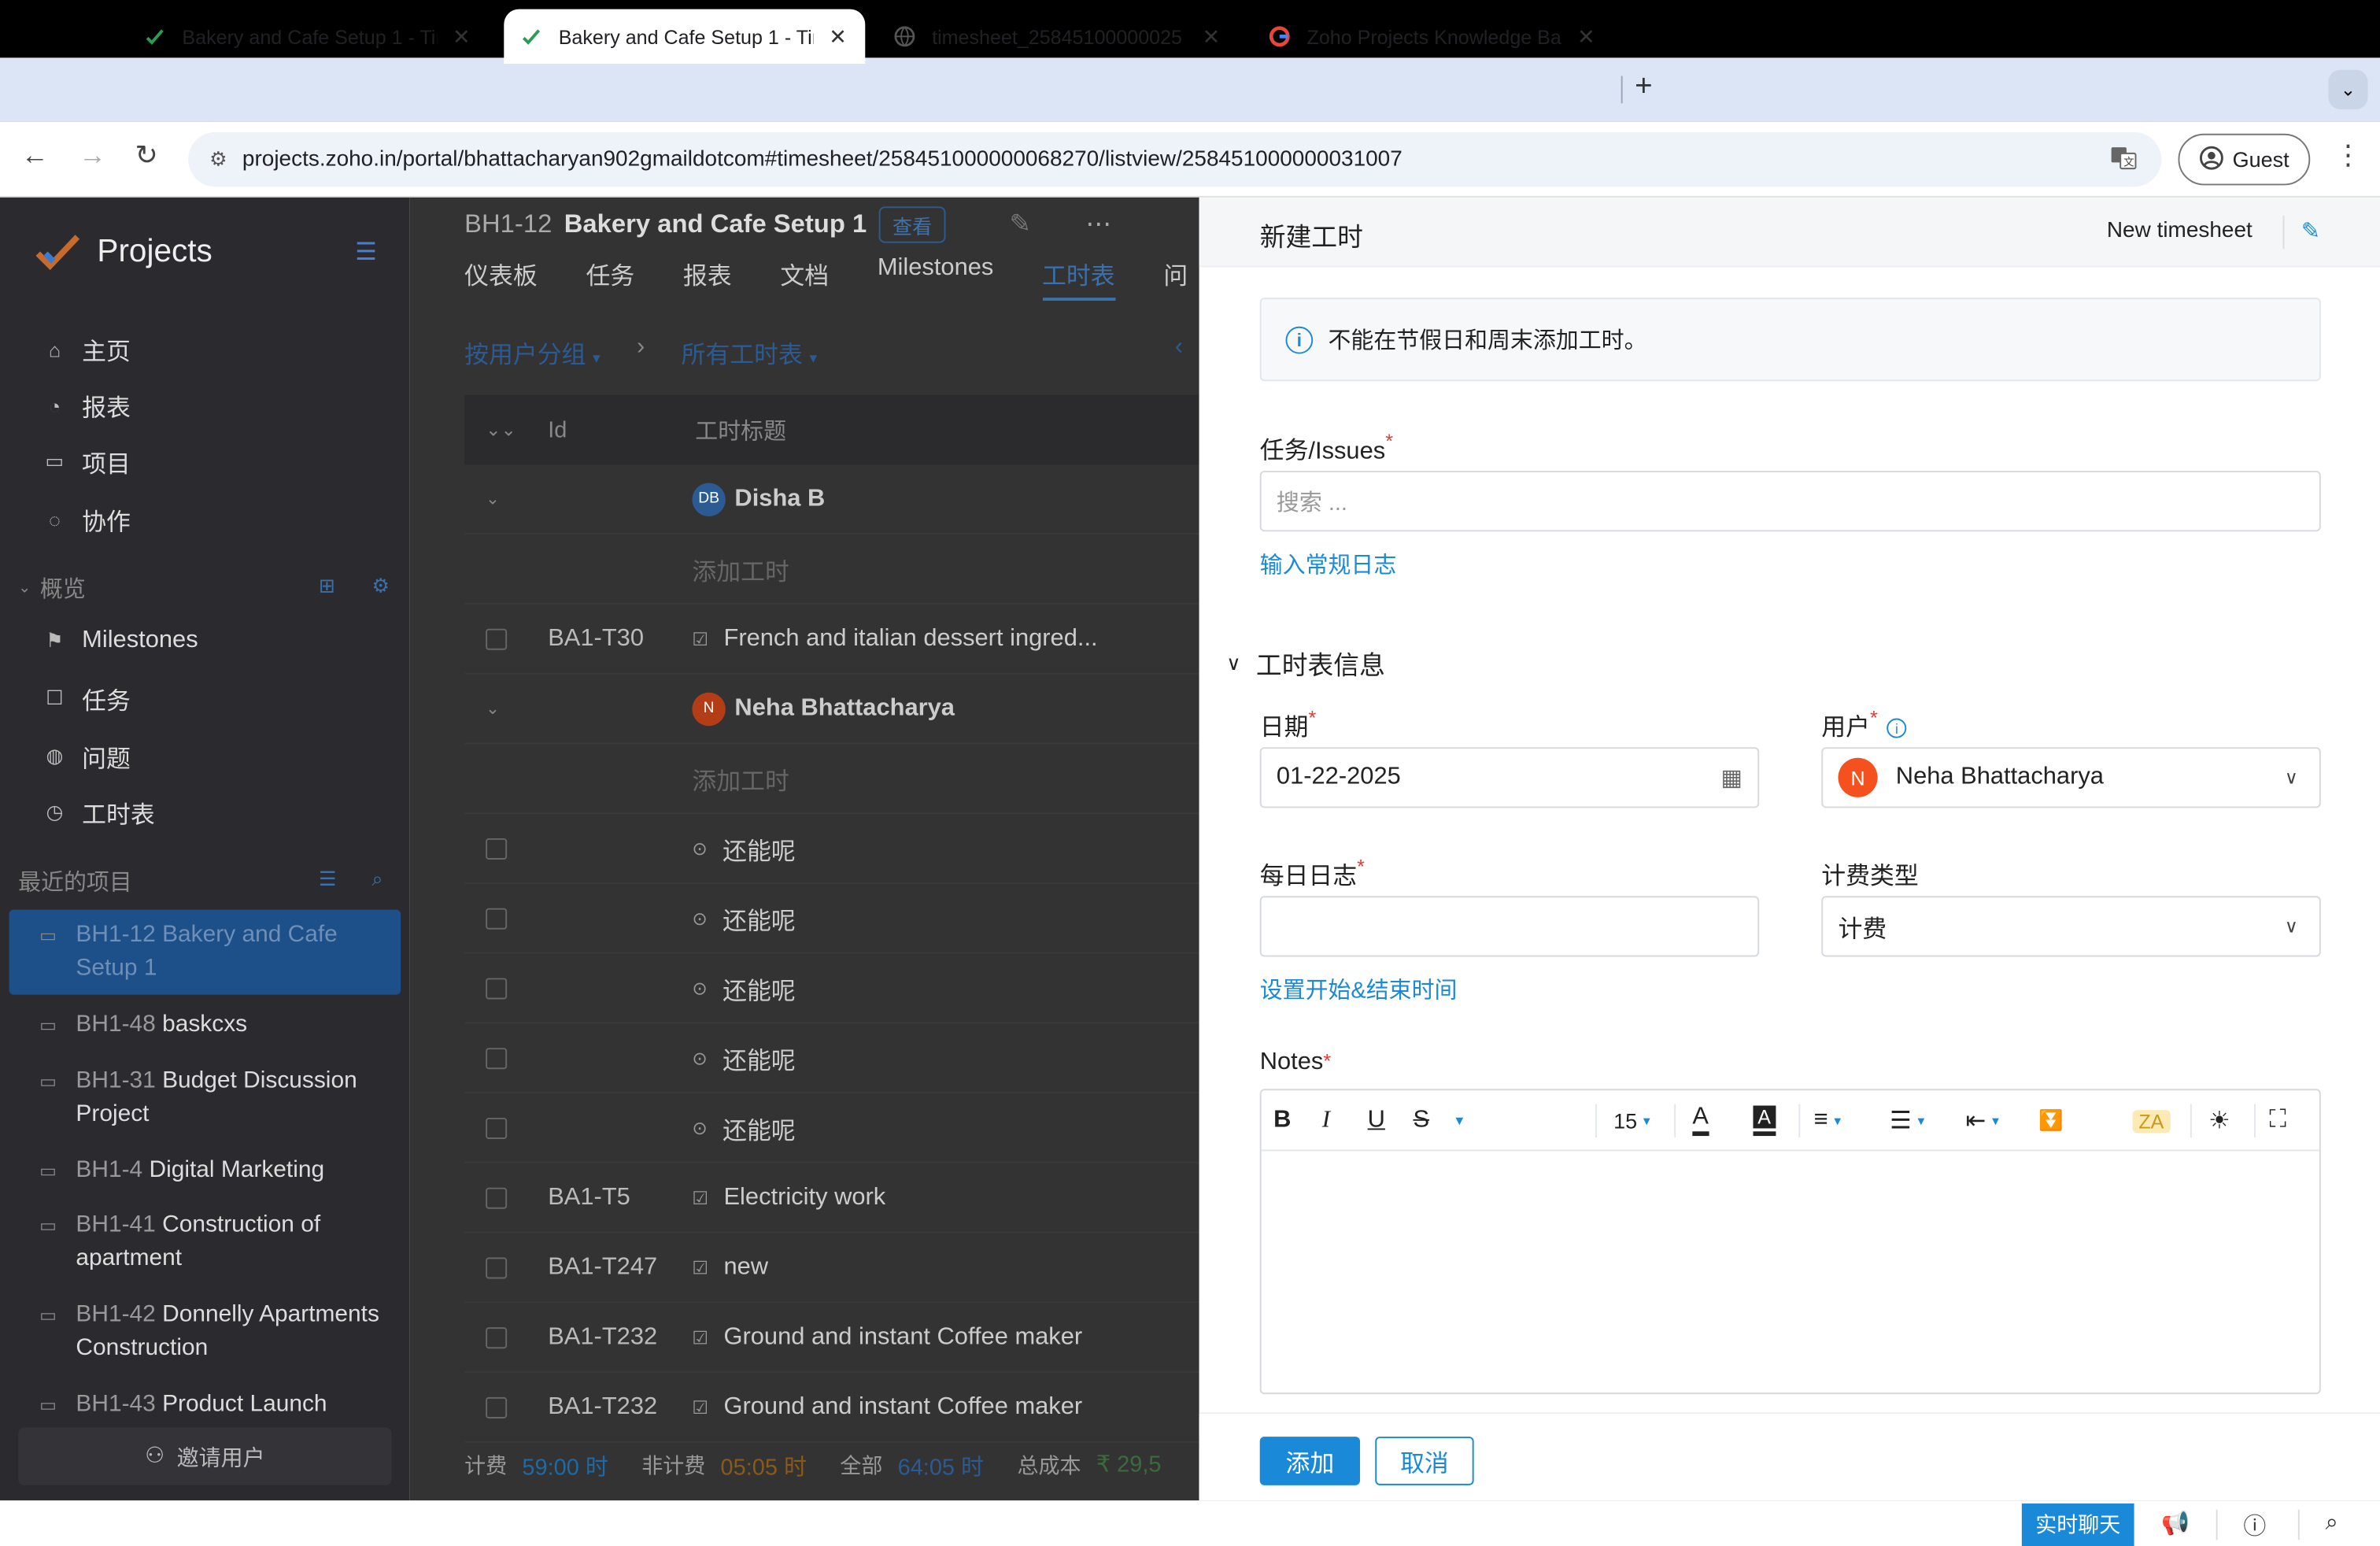 This screenshot has width=2380, height=1546. I want to click on sidebar-item-issues: ◍ 问题, so click(86, 756).